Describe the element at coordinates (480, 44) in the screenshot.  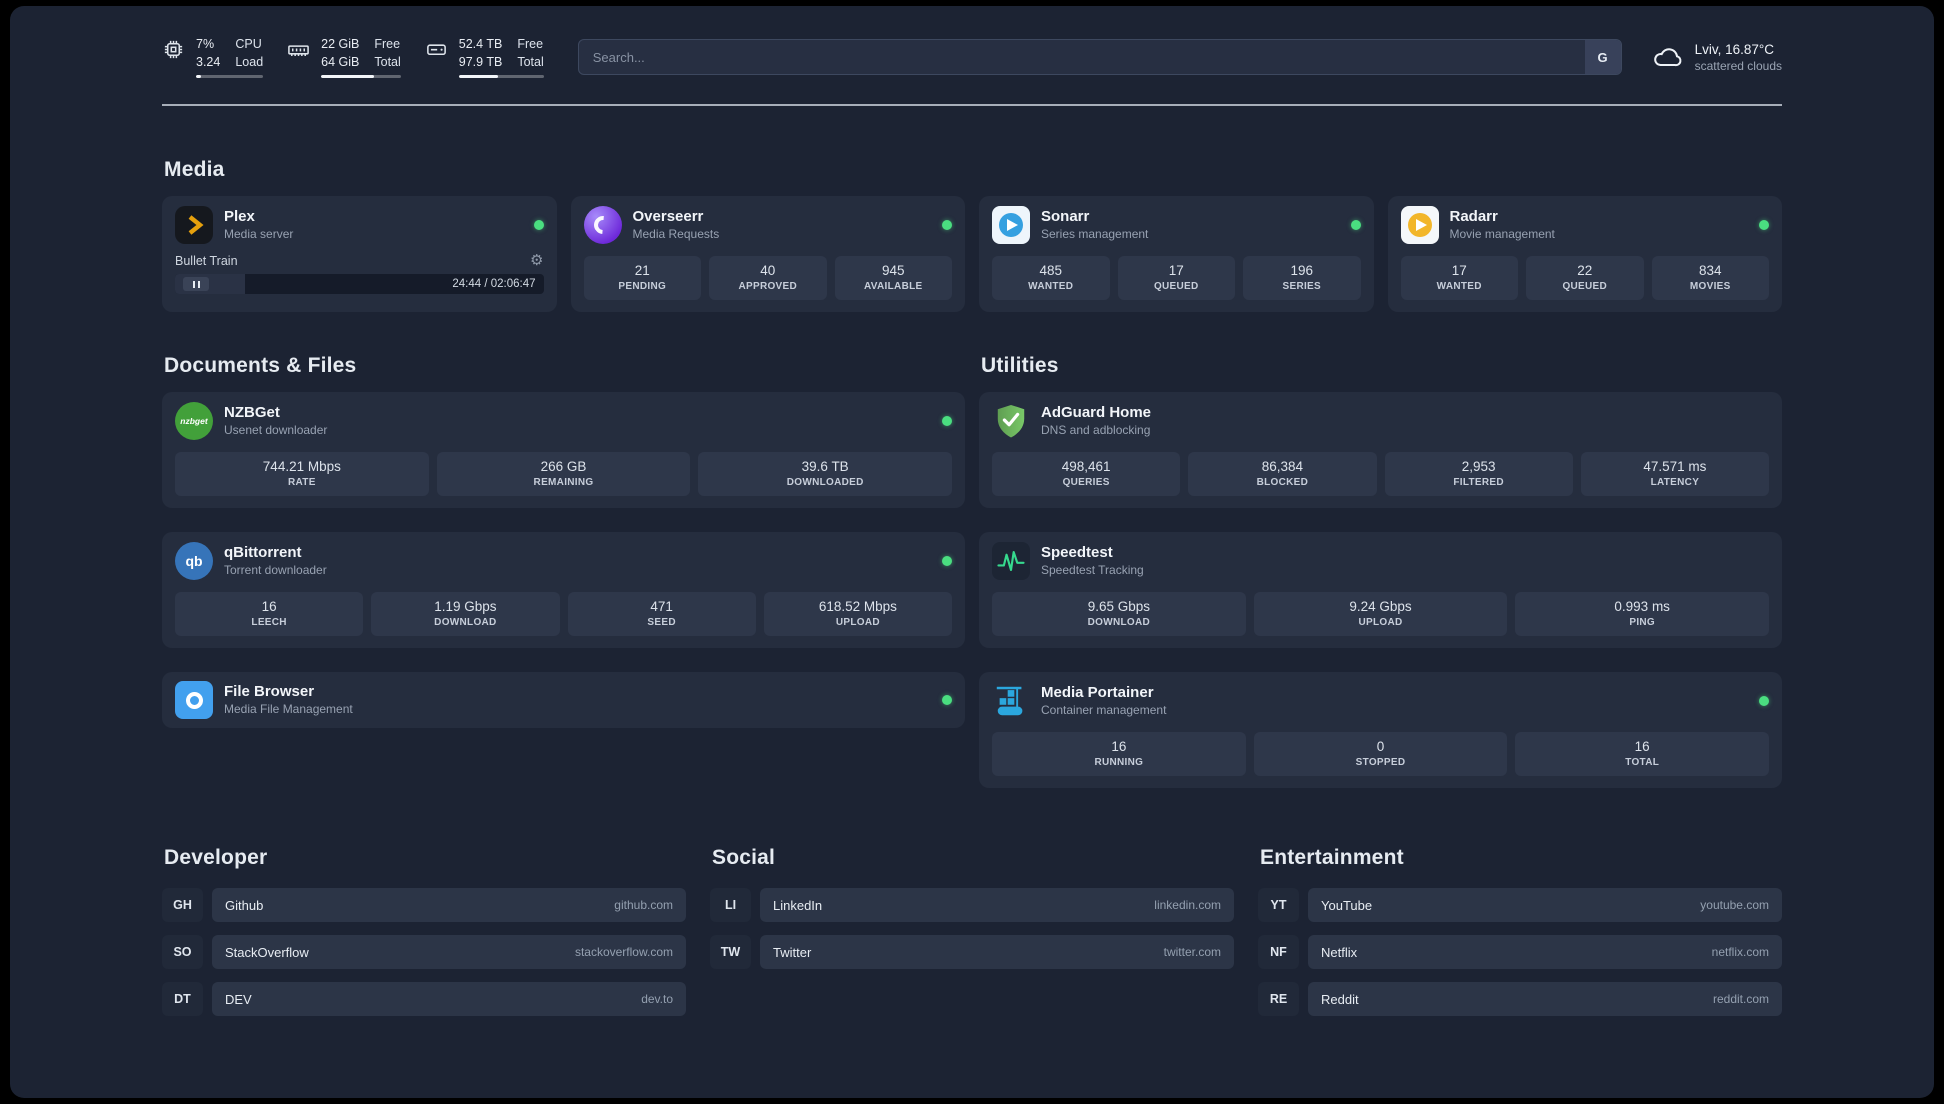
I see `disk-free-value: 52.4 TB` at that location.